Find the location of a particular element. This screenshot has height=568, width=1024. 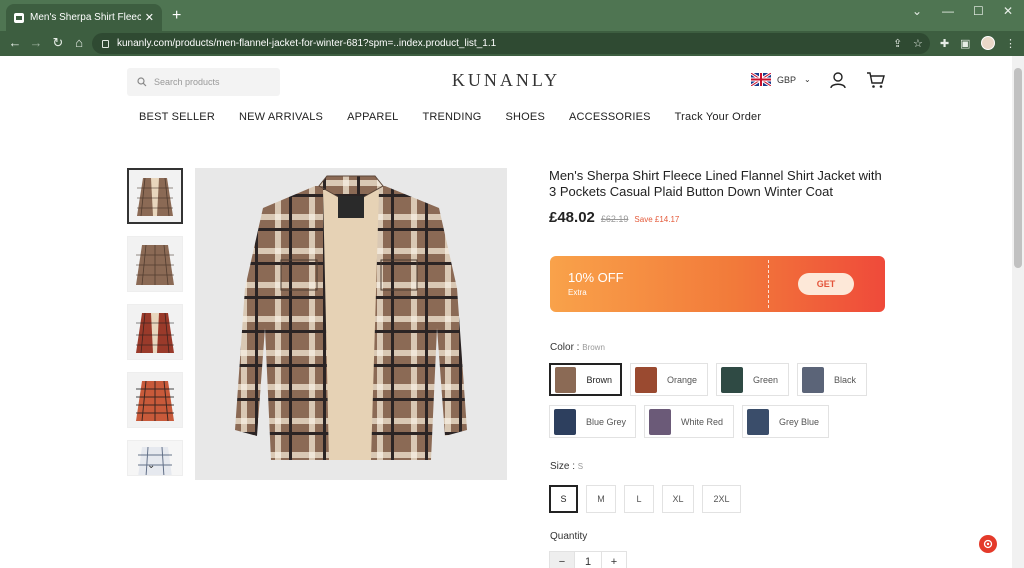

back-icon: ← is located at coordinates (15, 42).